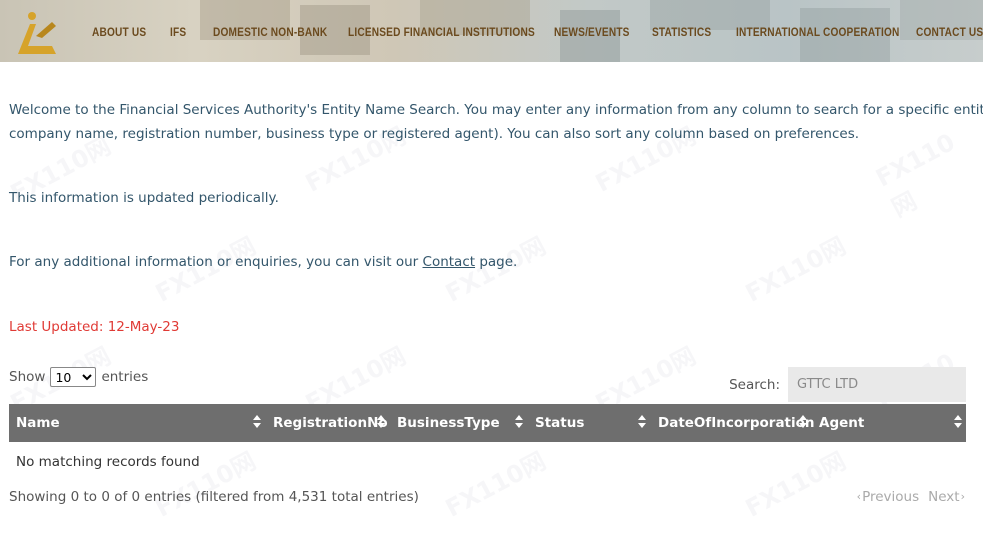 This screenshot has height=542, width=983. What do you see at coordinates (73, 377) in the screenshot?
I see `entries-per-page-select: 10` at bounding box center [73, 377].